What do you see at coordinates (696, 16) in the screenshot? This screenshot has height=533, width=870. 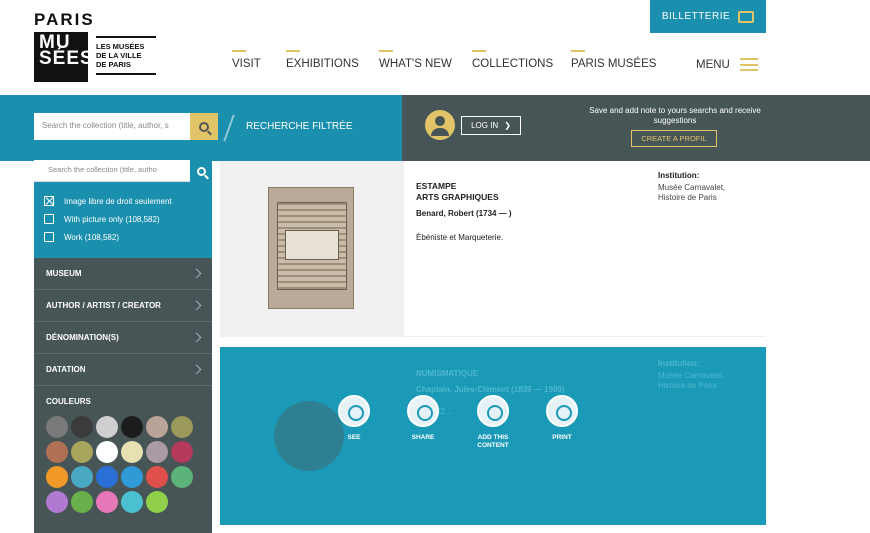 I see `billetterie-label: BILLETTERIE` at bounding box center [696, 16].